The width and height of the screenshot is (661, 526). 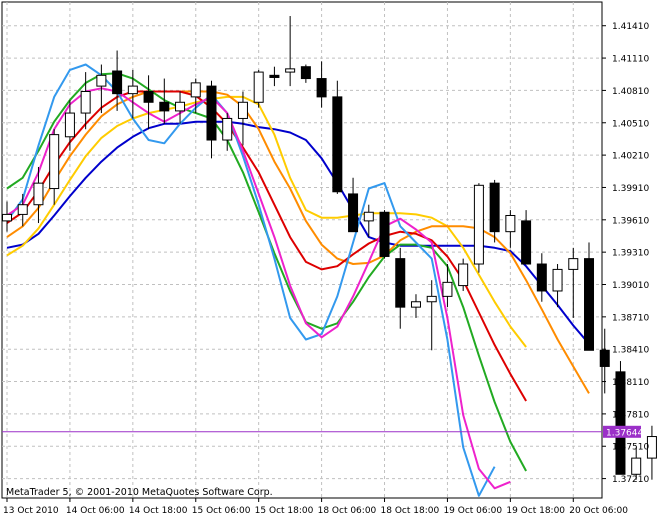 What do you see at coordinates (31, 511) in the screenshot?
I see `x-tick-label: 13 Oct 2010` at bounding box center [31, 511].